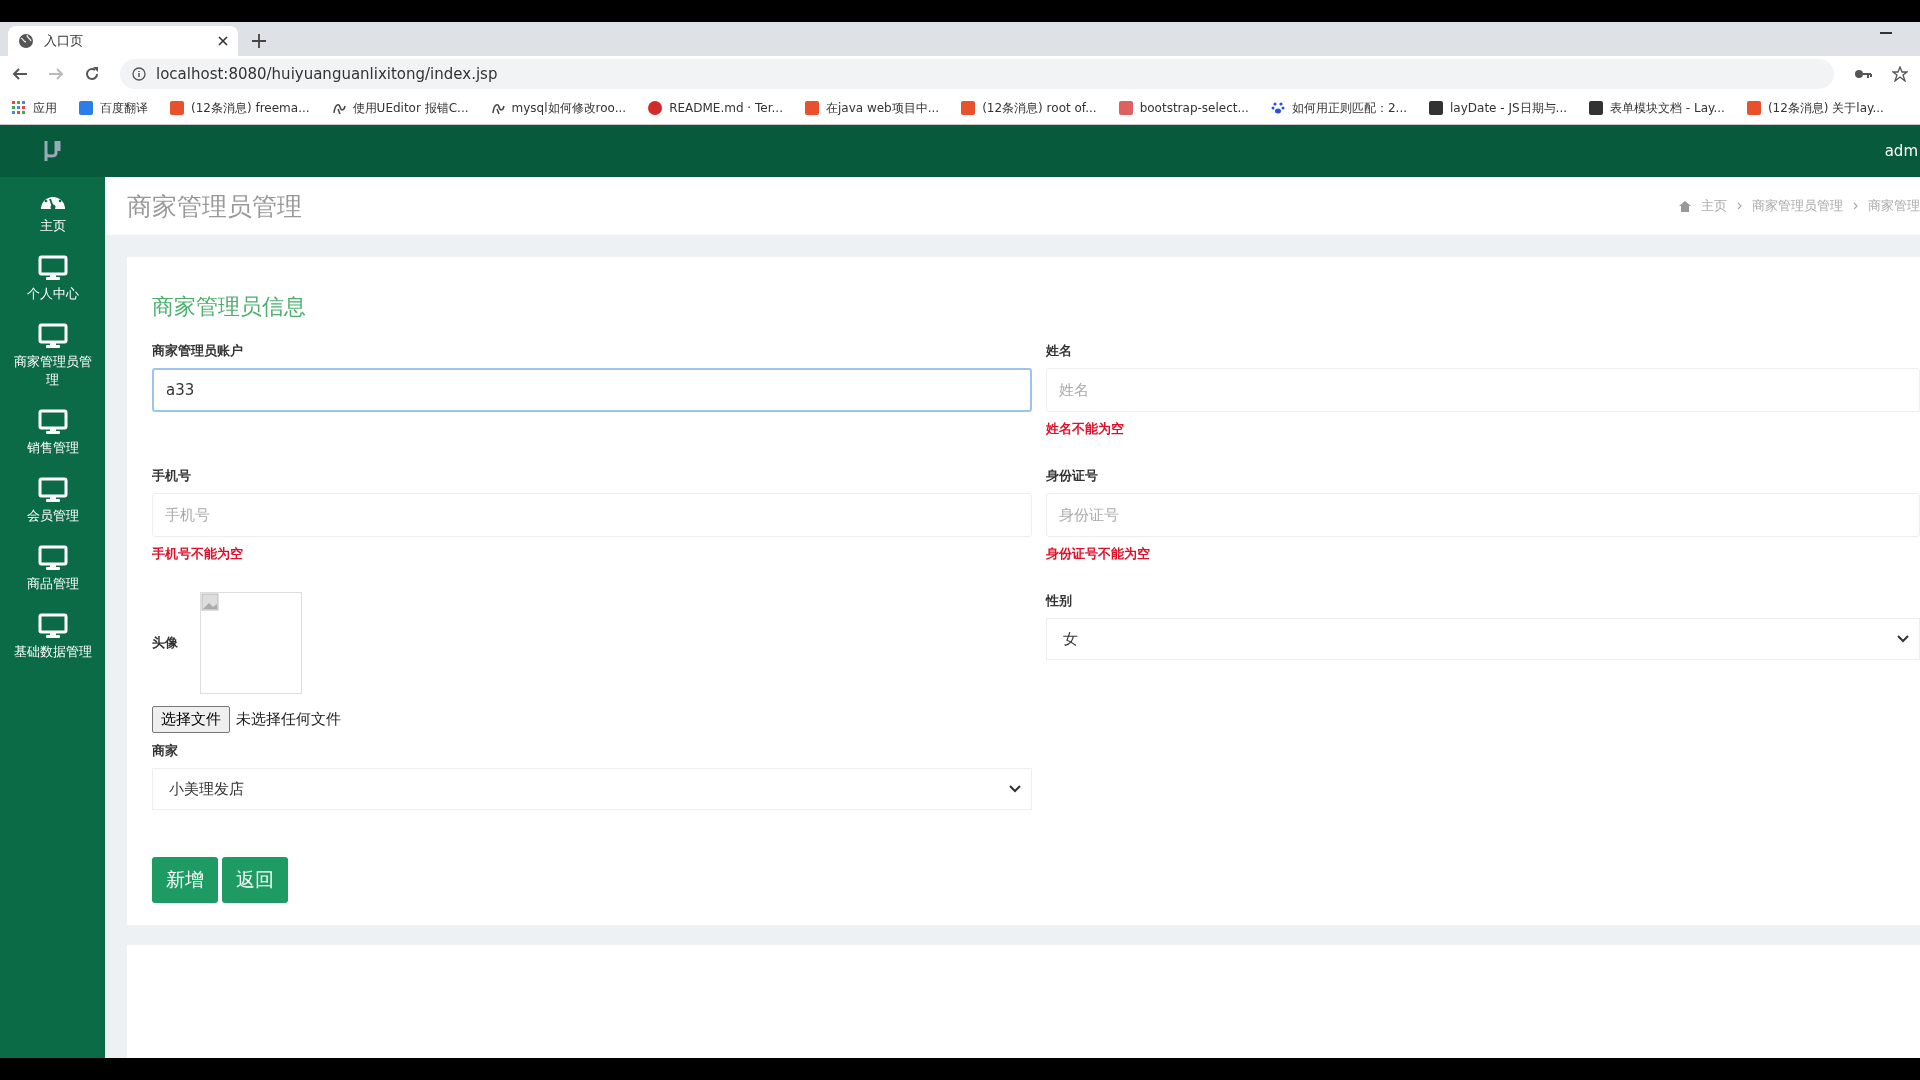 This screenshot has width=1920, height=1080. What do you see at coordinates (223, 41) in the screenshot?
I see `close-icon` at bounding box center [223, 41].